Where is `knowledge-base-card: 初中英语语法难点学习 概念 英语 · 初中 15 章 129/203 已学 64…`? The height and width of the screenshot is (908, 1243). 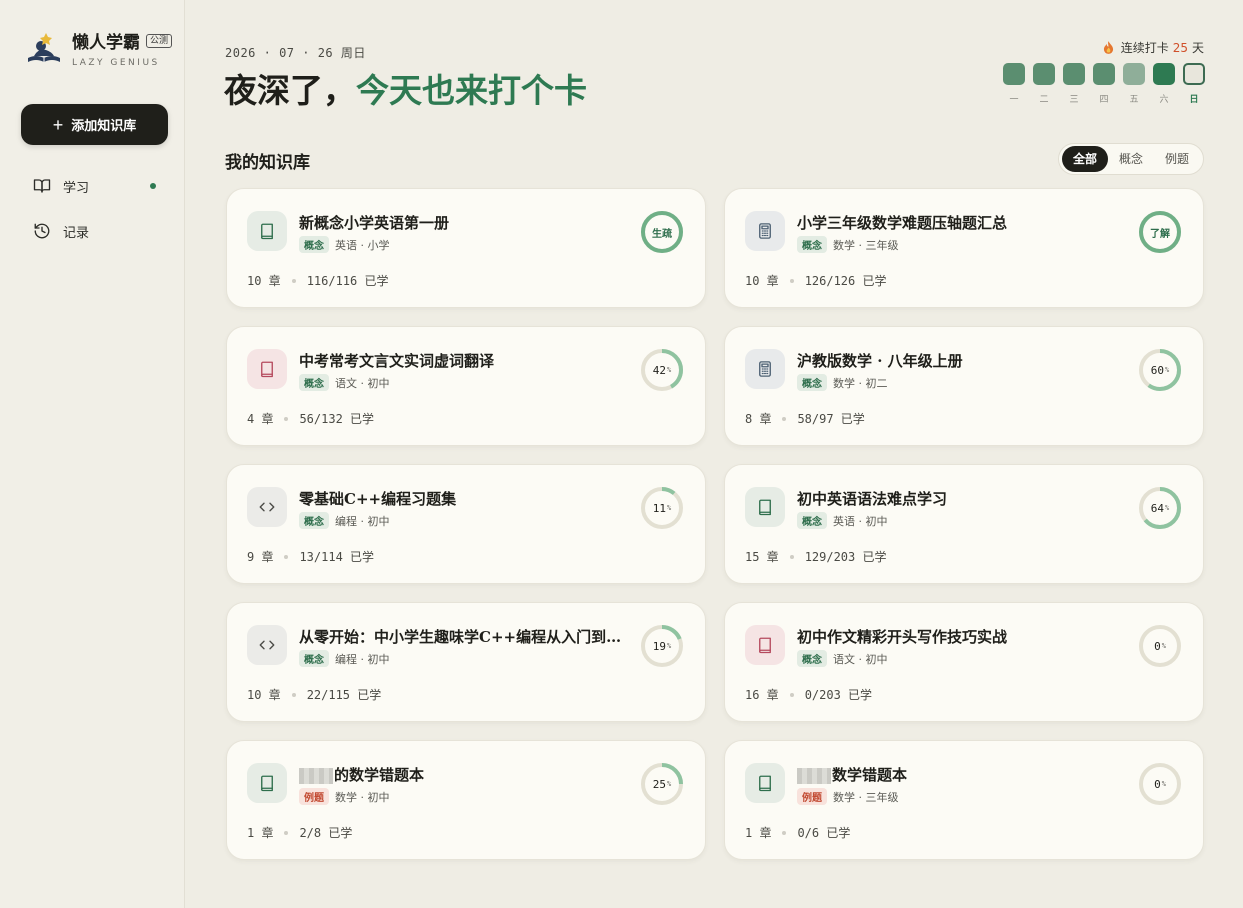
knowledge-base-card: 初中英语语法难点学习 概念 英语 · 初中 15 章 129/203 已学 64… is located at coordinates (964, 524).